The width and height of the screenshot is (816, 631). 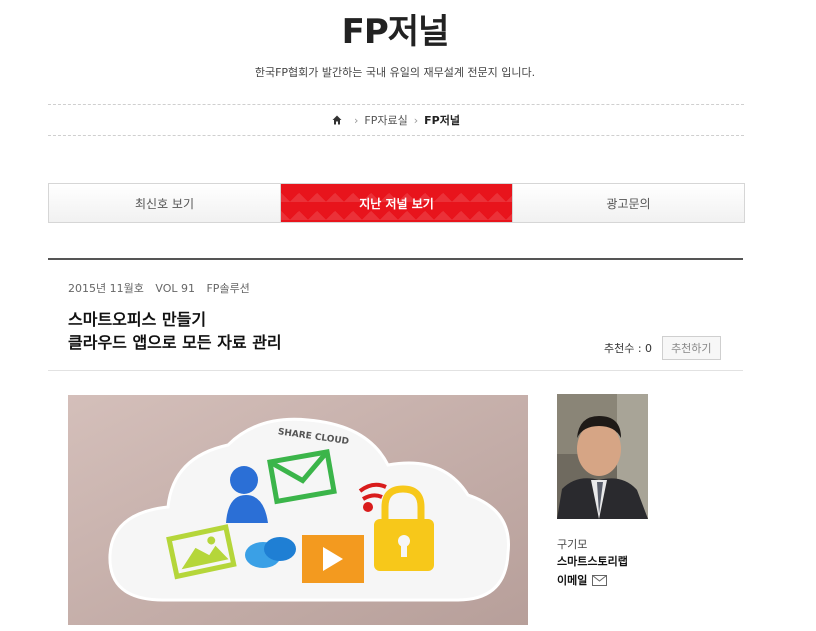 I want to click on author-name: 구기모, so click(x=572, y=544).